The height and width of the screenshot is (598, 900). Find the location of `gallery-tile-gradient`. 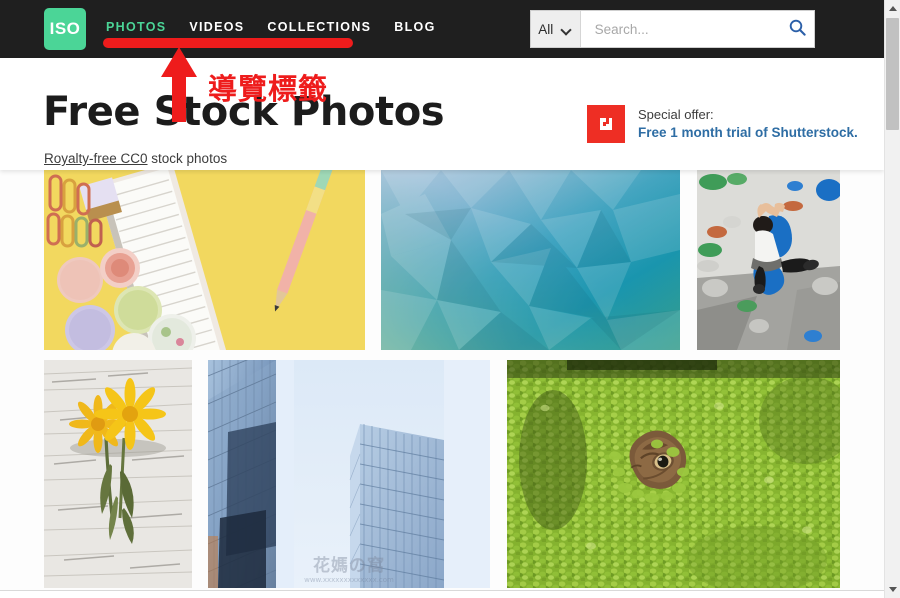

gallery-tile-gradient is located at coordinates (530, 260).